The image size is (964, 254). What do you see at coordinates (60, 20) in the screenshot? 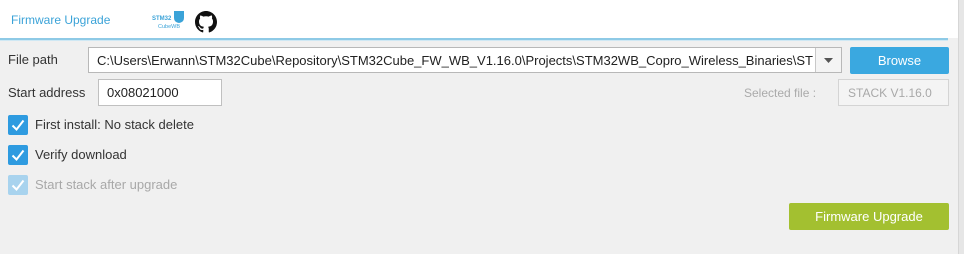
I see `tab-firmware-upgrade: Firmware Upgrade` at bounding box center [60, 20].